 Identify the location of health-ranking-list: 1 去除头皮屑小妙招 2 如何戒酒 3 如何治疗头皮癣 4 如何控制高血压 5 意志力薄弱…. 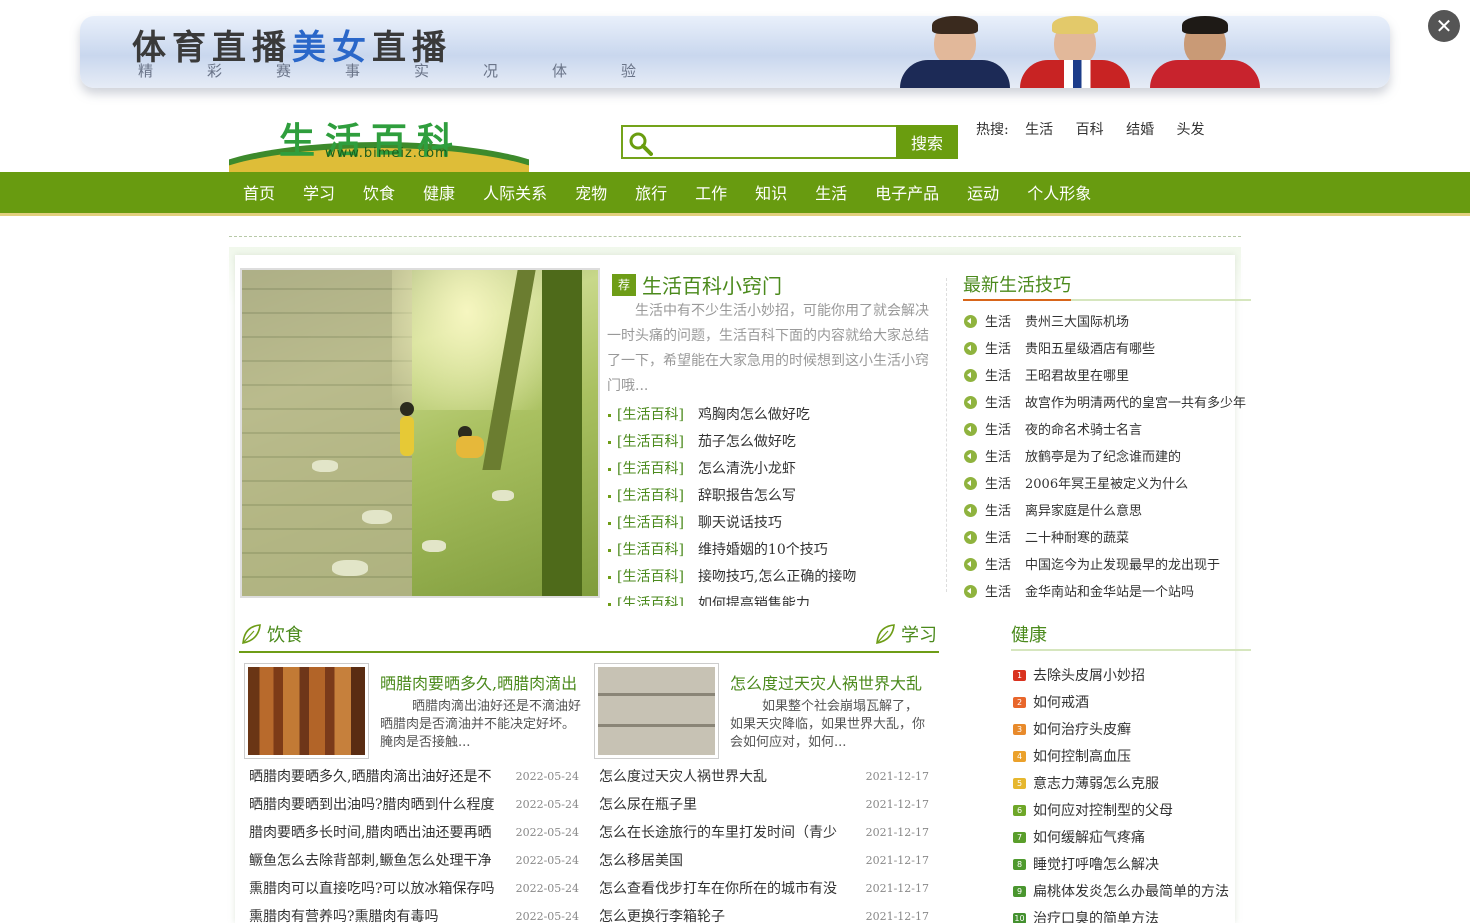
(1133, 793).